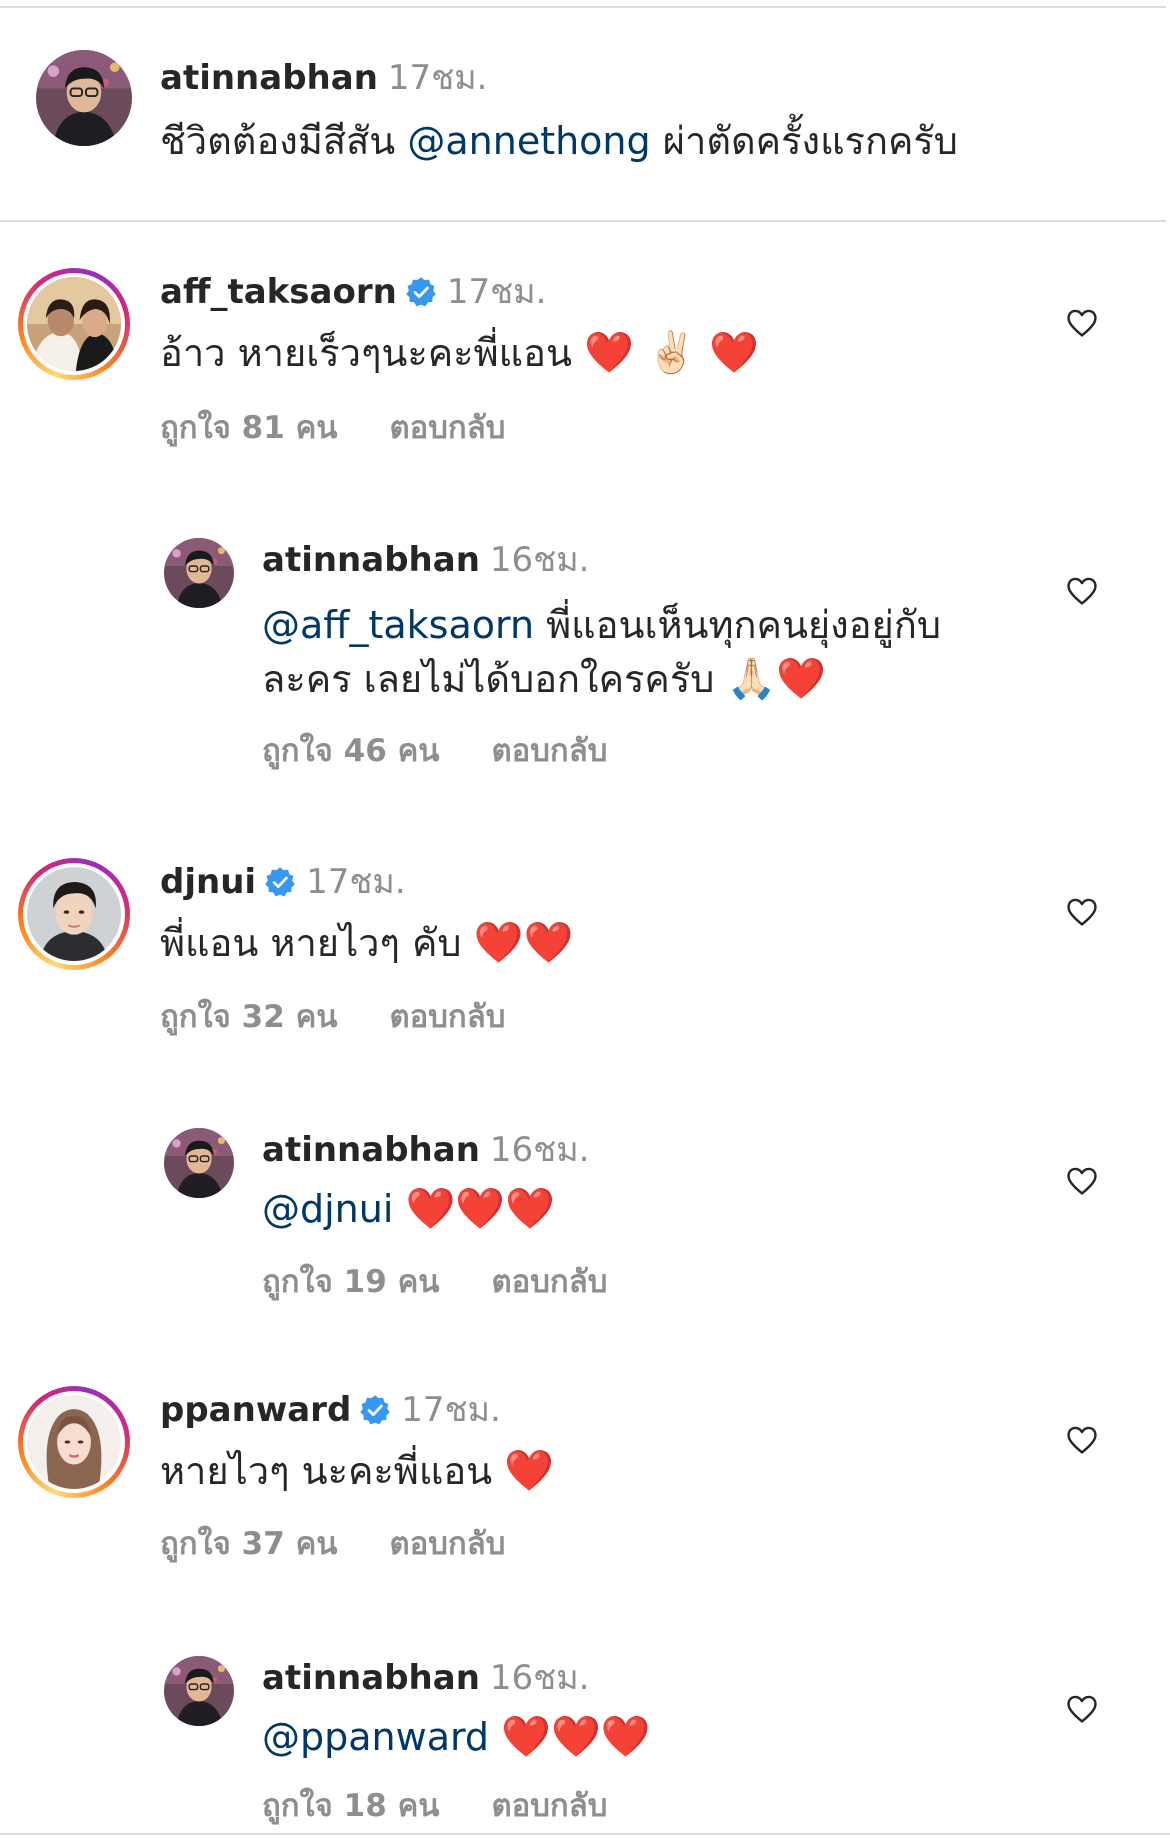 The height and width of the screenshot is (1847, 1170). I want to click on comment-meta: ถูกใจ 37 คน ตอบกลับ, so click(332, 1544).